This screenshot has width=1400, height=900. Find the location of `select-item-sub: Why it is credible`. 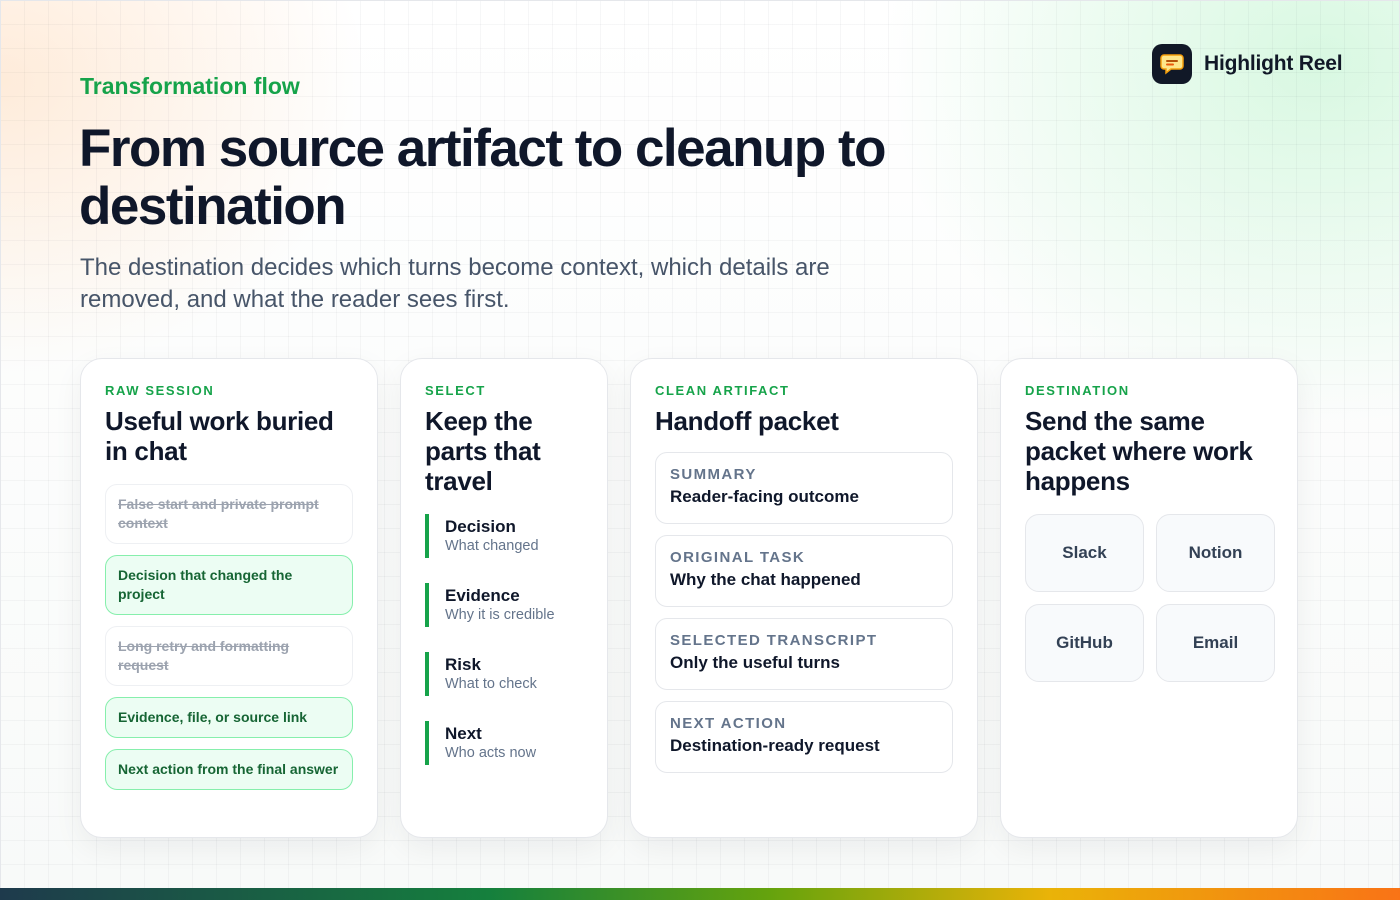

select-item-sub: Why it is credible is located at coordinates (500, 615).